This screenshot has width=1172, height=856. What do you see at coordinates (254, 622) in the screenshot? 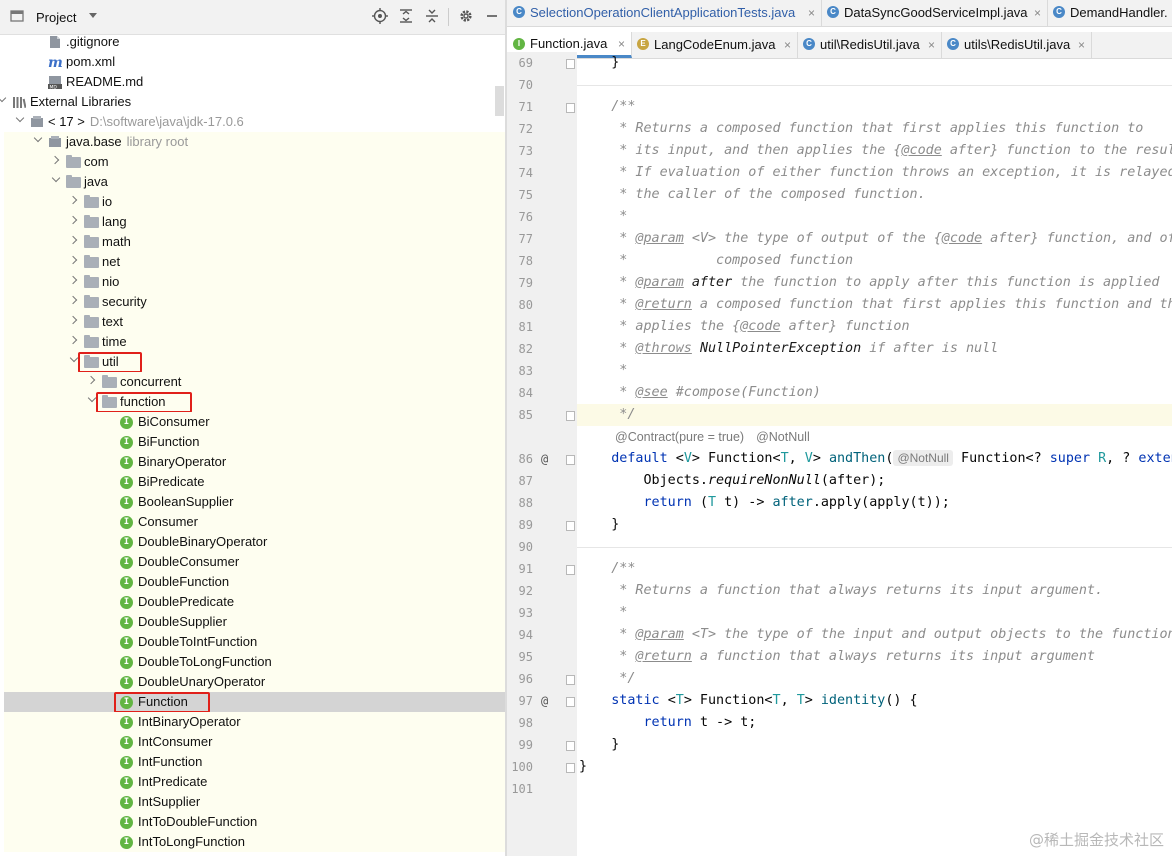
I see `tree-row: I DoubleSupplier` at bounding box center [254, 622].